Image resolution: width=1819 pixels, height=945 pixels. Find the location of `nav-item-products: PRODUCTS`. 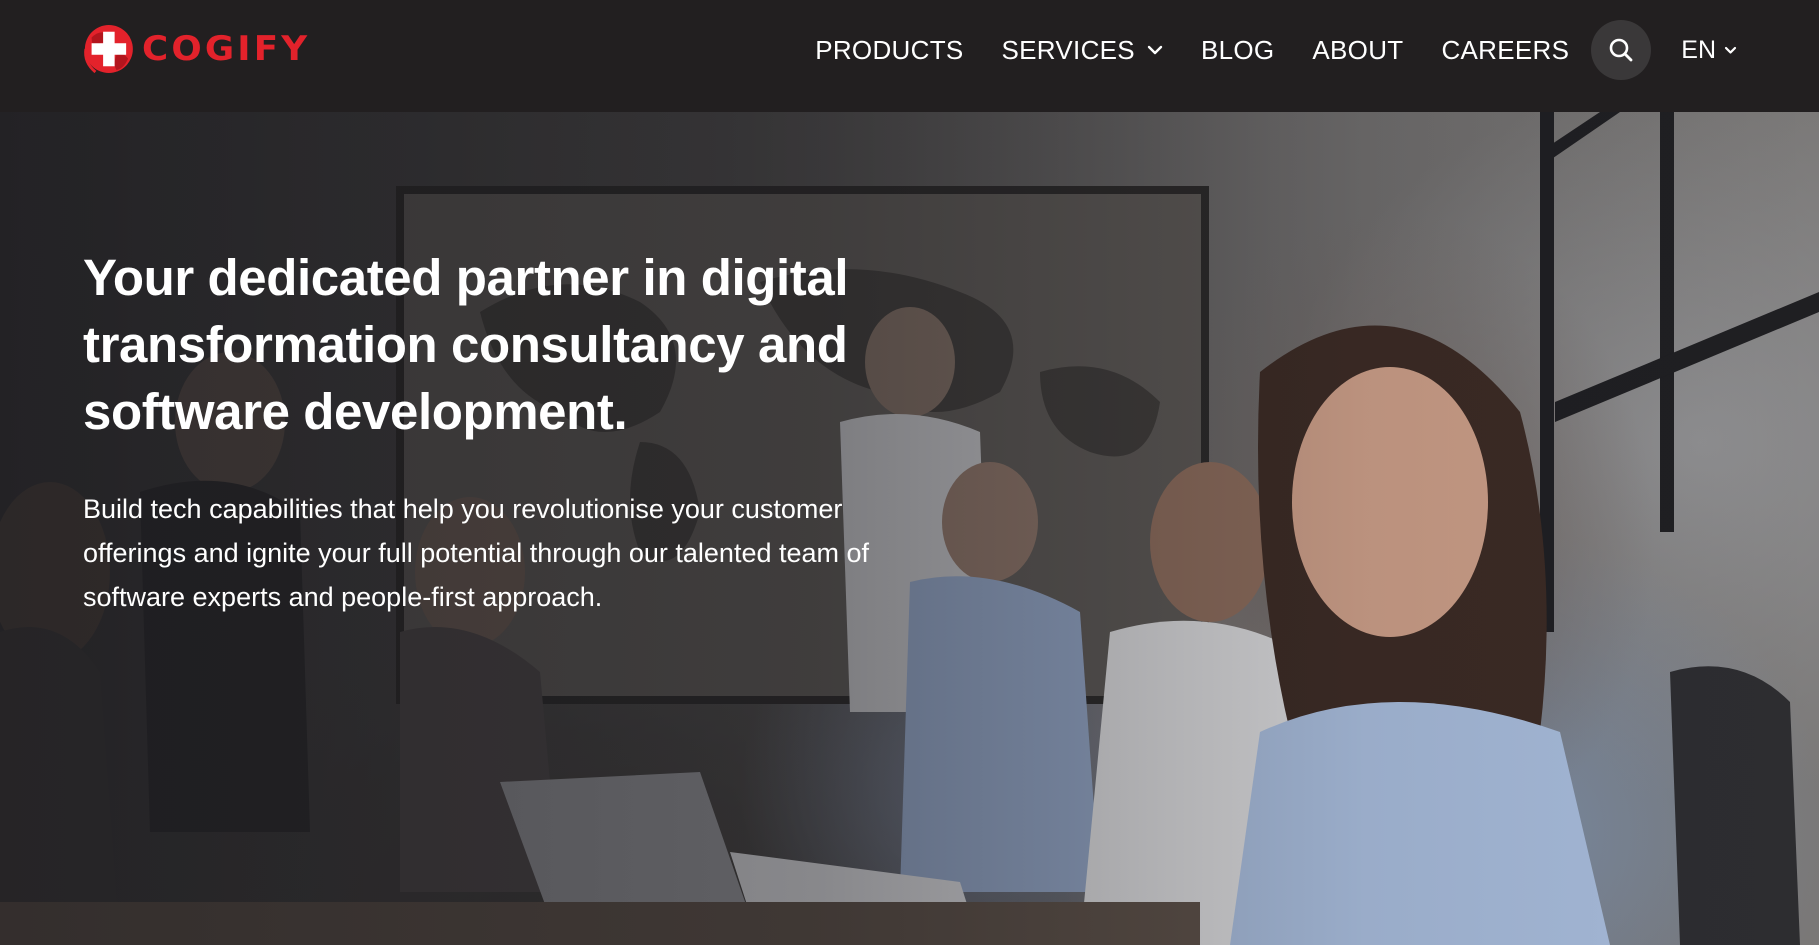

nav-item-products: PRODUCTS is located at coordinates (889, 50).